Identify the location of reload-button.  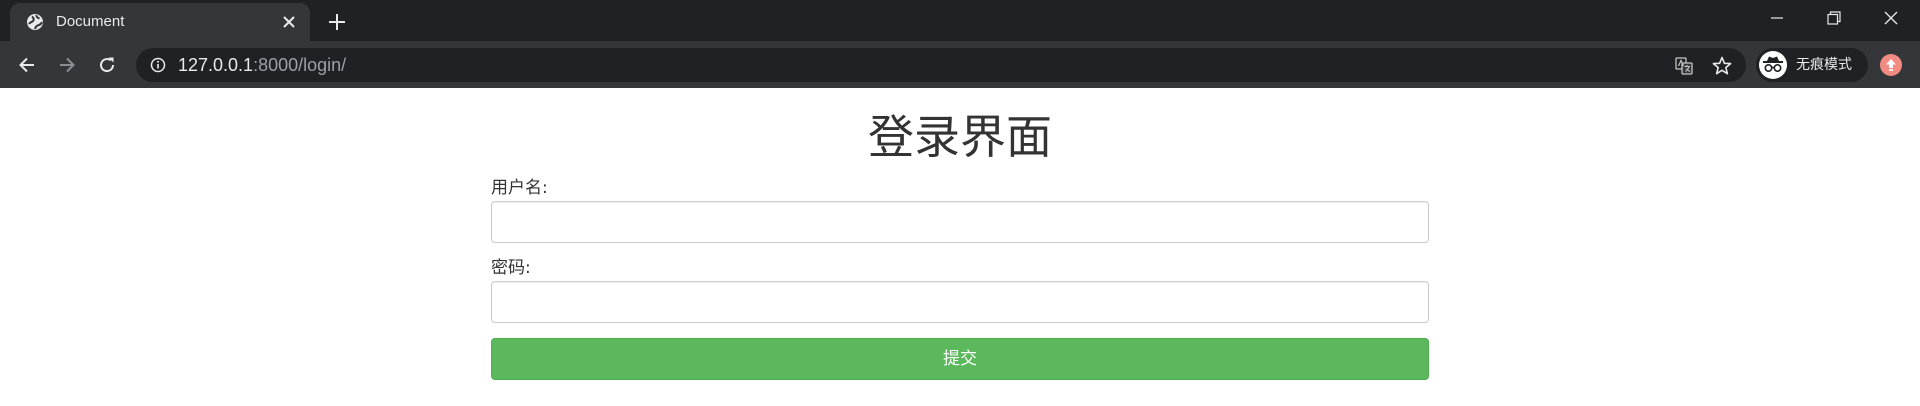
(107, 65).